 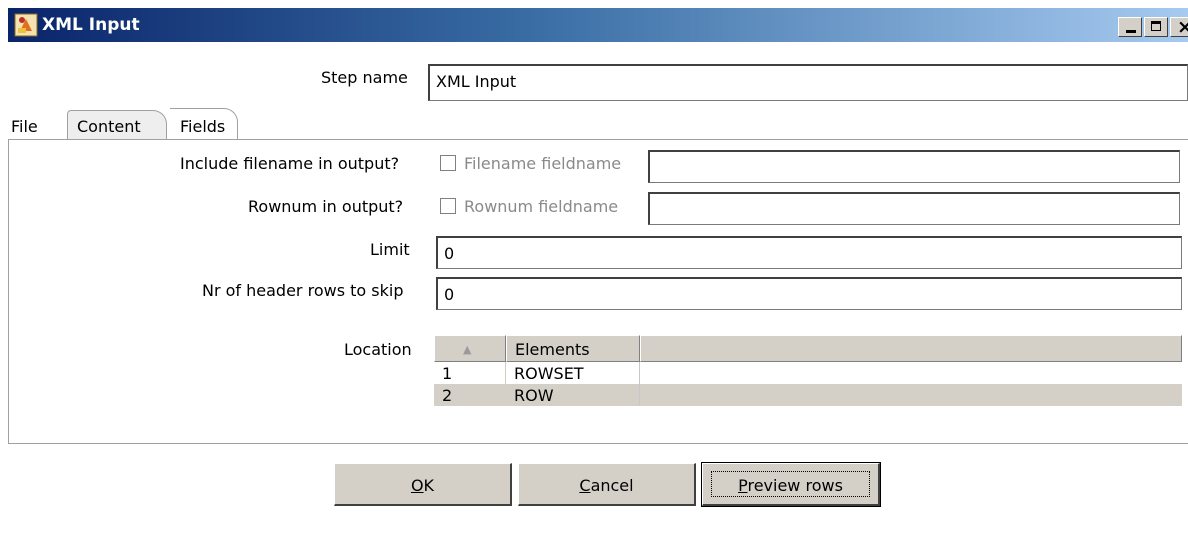 I want to click on rownum-label: Rownum in output?, so click(x=326, y=206).